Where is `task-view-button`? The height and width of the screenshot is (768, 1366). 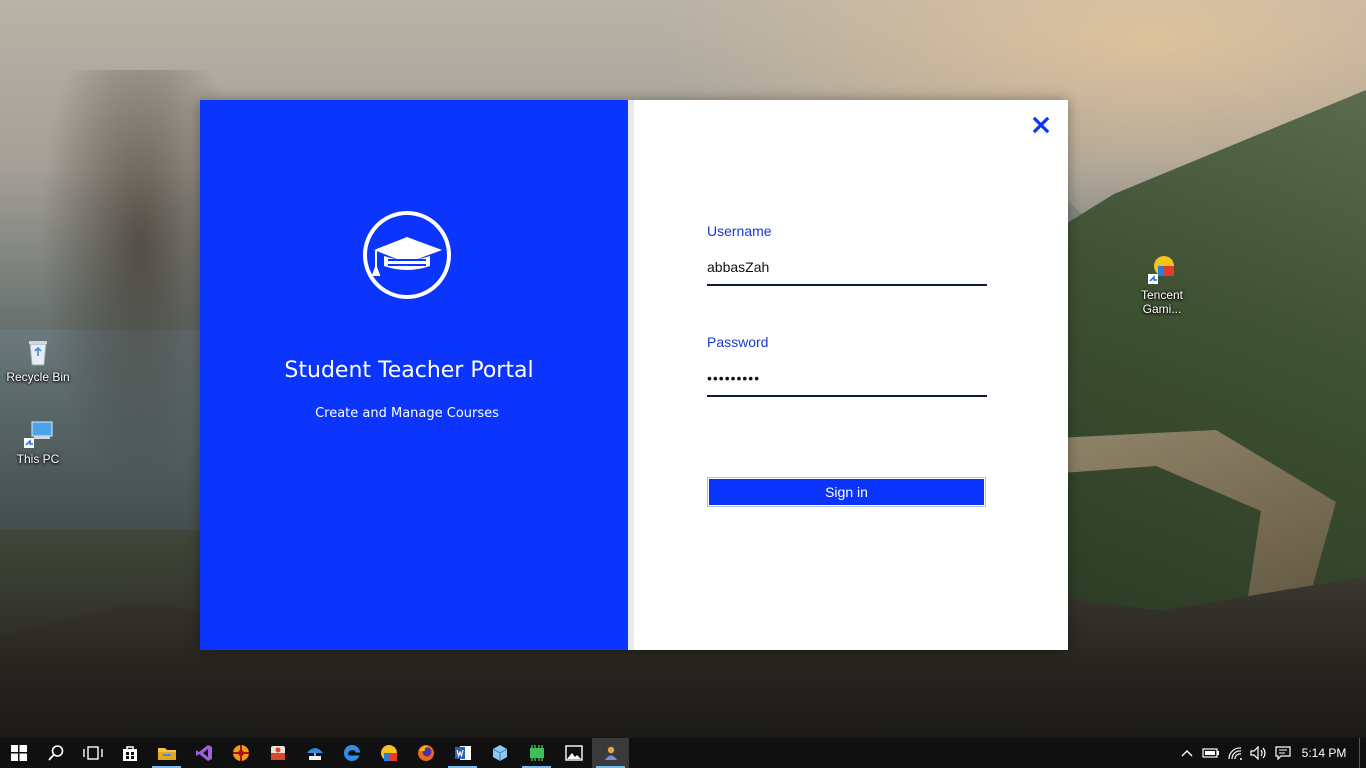 task-view-button is located at coordinates (92, 753).